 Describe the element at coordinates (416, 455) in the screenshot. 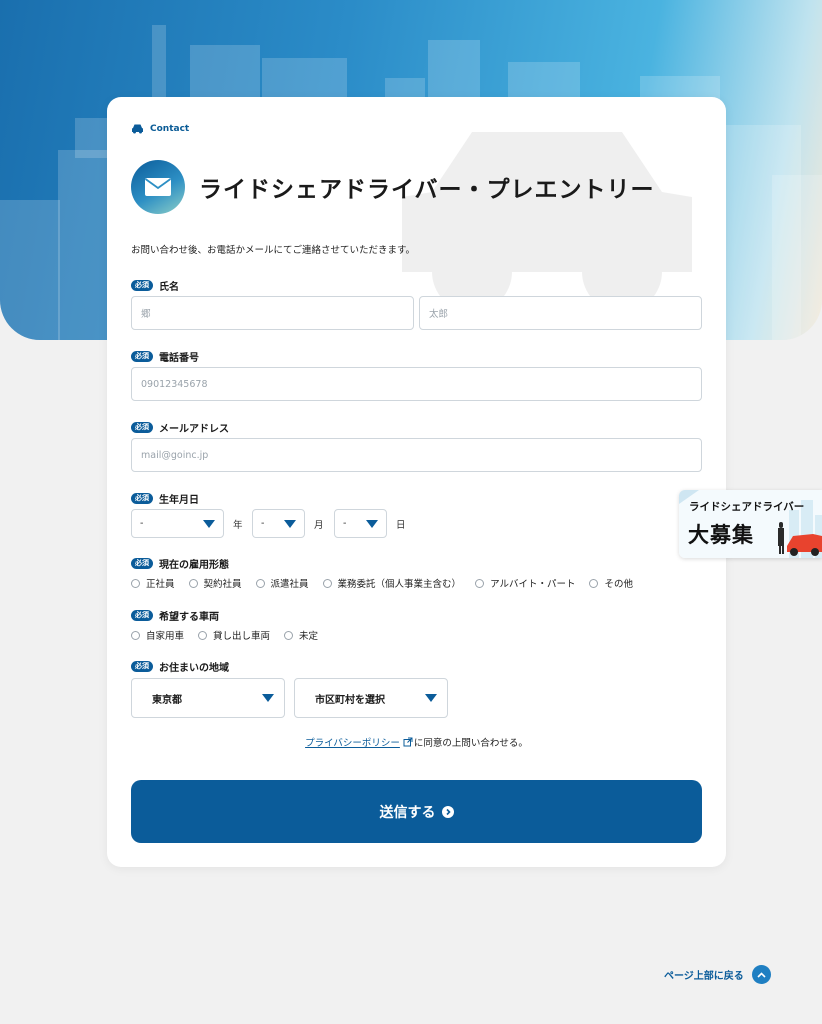

I see `email-input: mail@goinc.jp` at that location.